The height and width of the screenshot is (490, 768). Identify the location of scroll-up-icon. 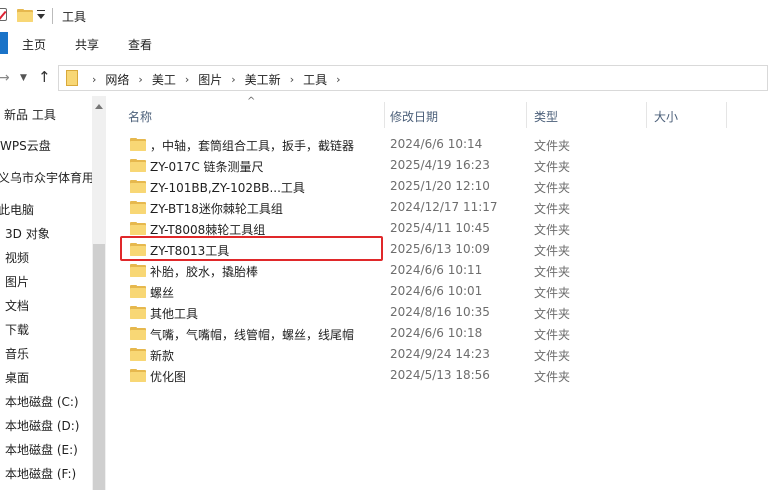
(99, 106).